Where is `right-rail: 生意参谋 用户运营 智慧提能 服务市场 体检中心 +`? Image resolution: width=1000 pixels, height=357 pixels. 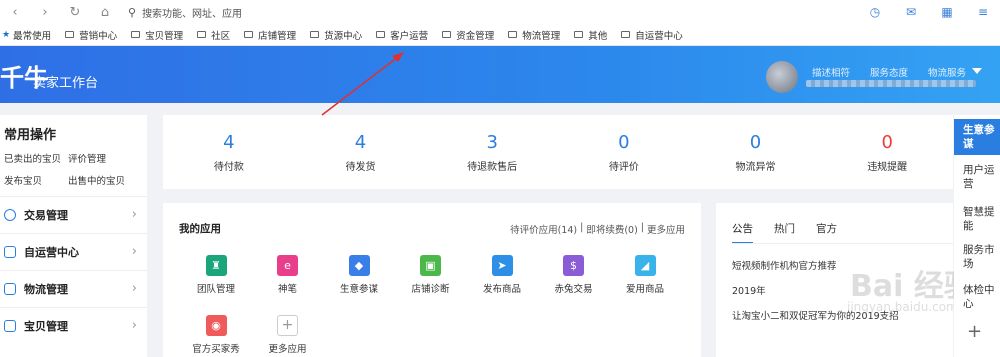 right-rail: 生意参谋 用户运营 智慧提能 服务市场 体检中心 + is located at coordinates (977, 236).